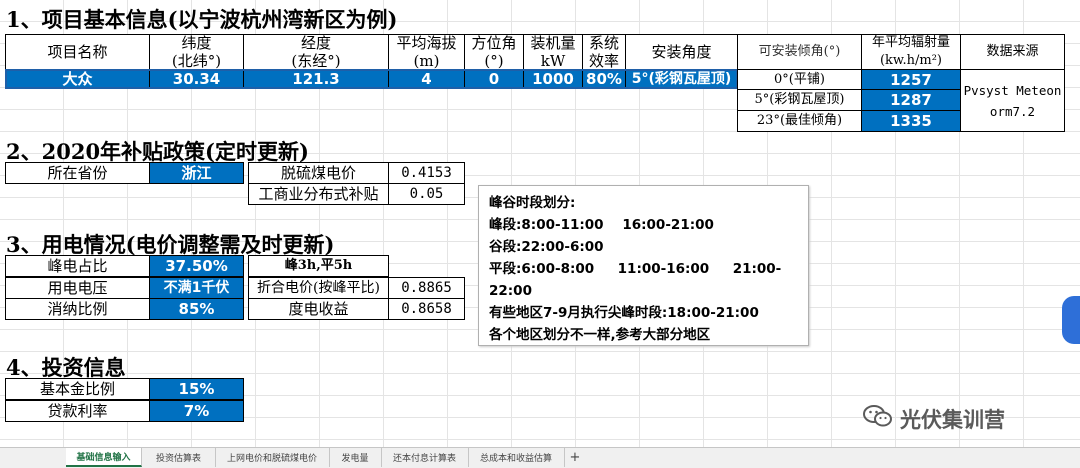 This screenshot has height=468, width=1080. I want to click on tilt-row-2-label: 5°(彩钢瓦屋顶), so click(799, 100).